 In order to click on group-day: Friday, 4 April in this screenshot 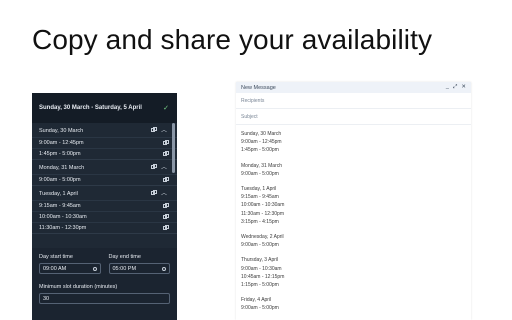, I will do `click(256, 300)`.